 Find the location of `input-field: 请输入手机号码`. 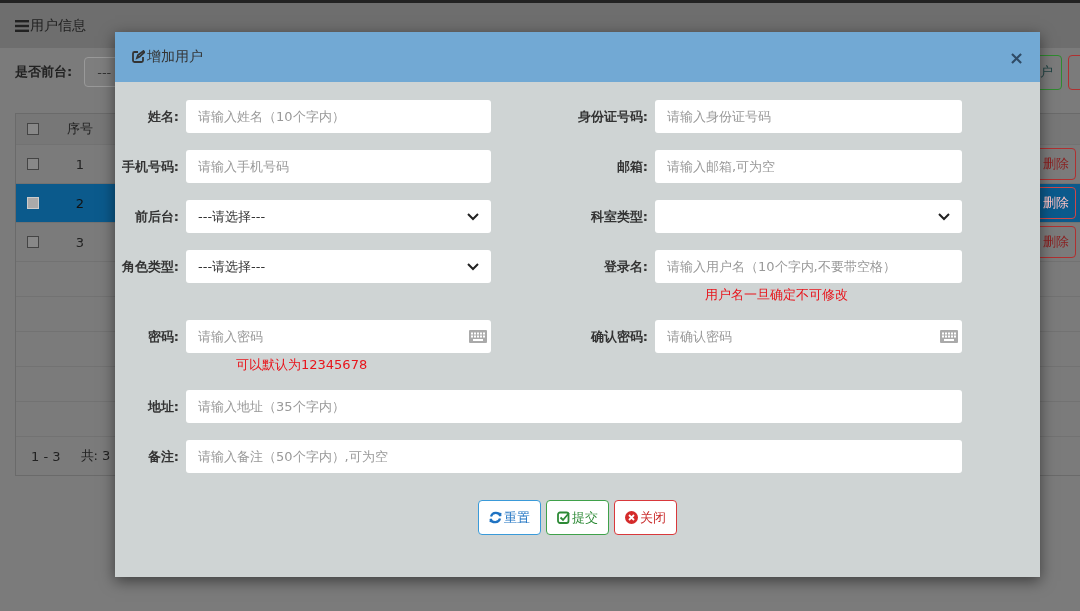

input-field: 请输入手机号码 is located at coordinates (338, 166).